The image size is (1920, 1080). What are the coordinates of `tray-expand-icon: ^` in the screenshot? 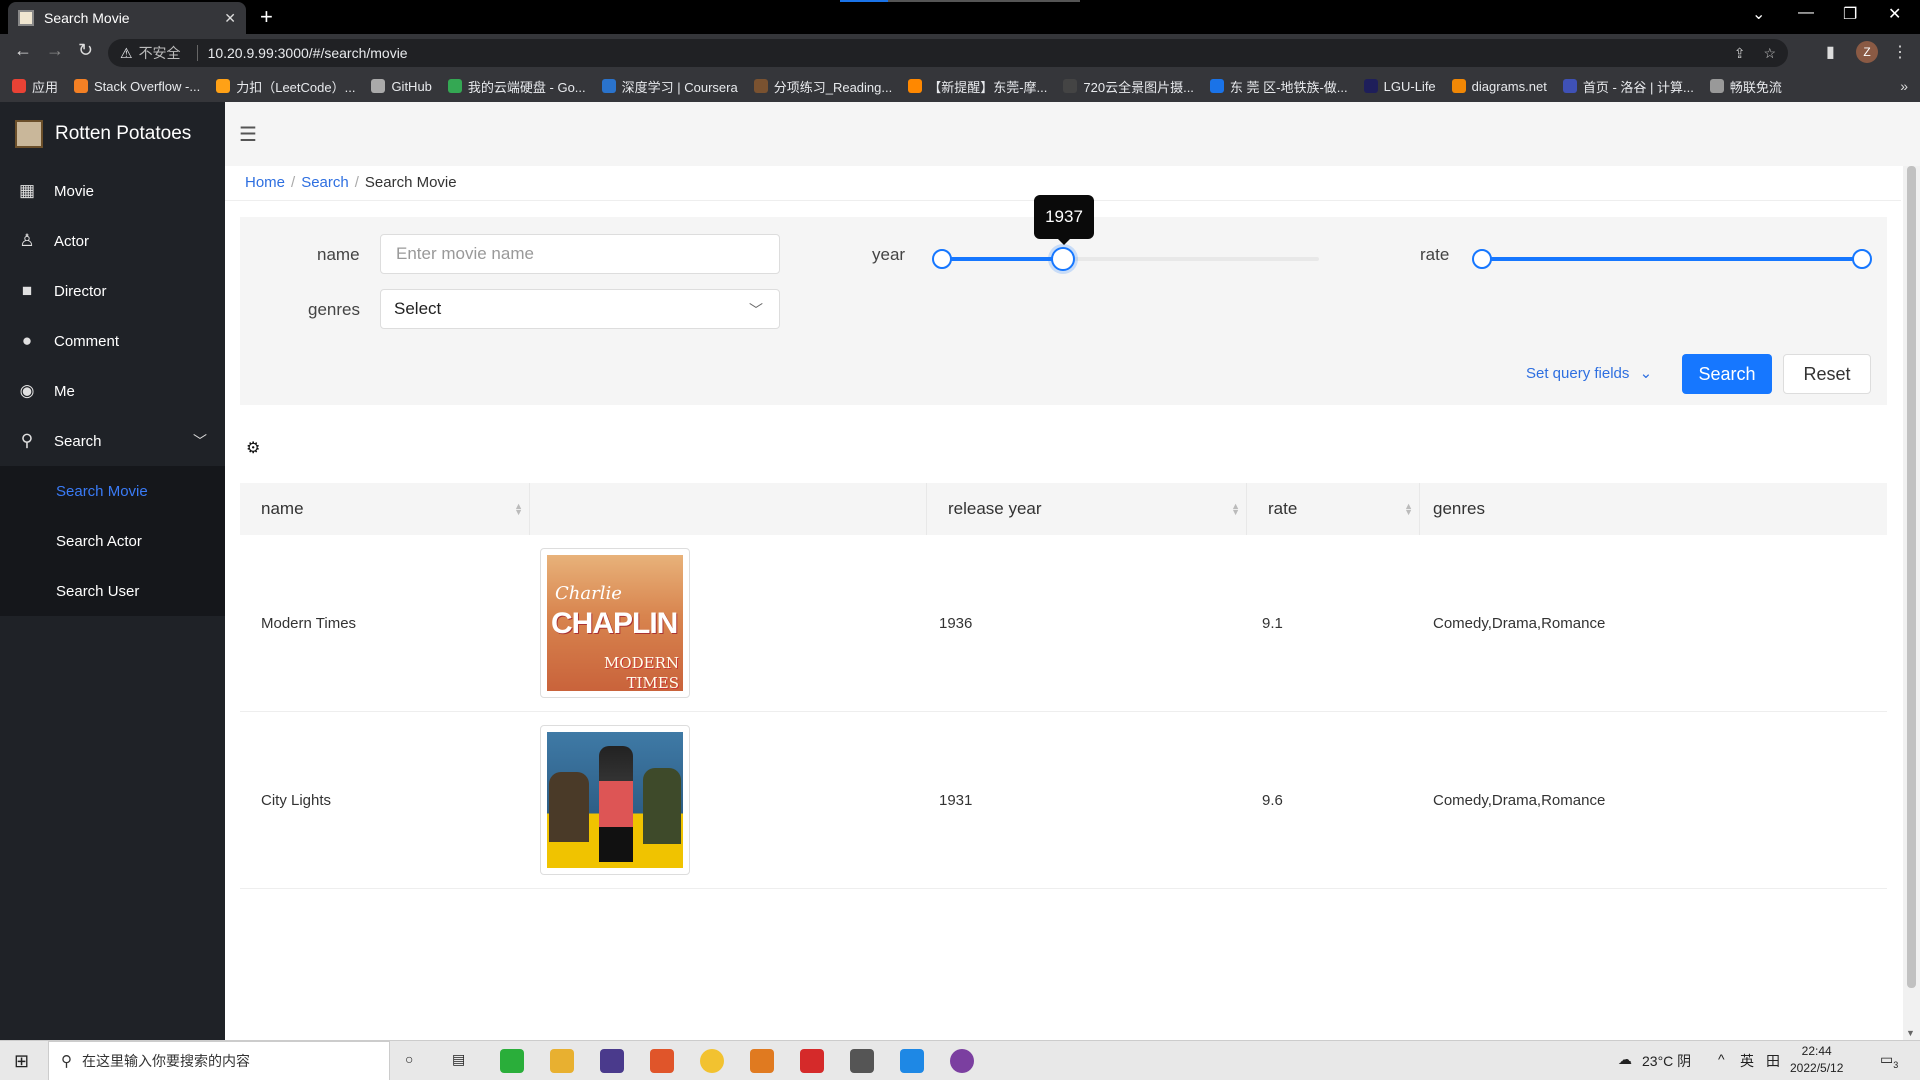 It's located at (1721, 1059).